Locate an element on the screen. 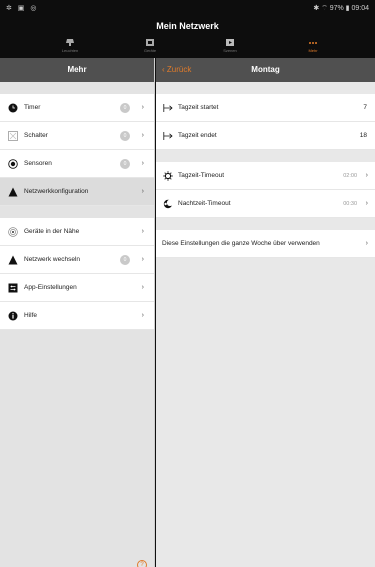 This screenshot has height=567, width=375. sidebar-item-label: Hilfe is located at coordinates (31, 315).